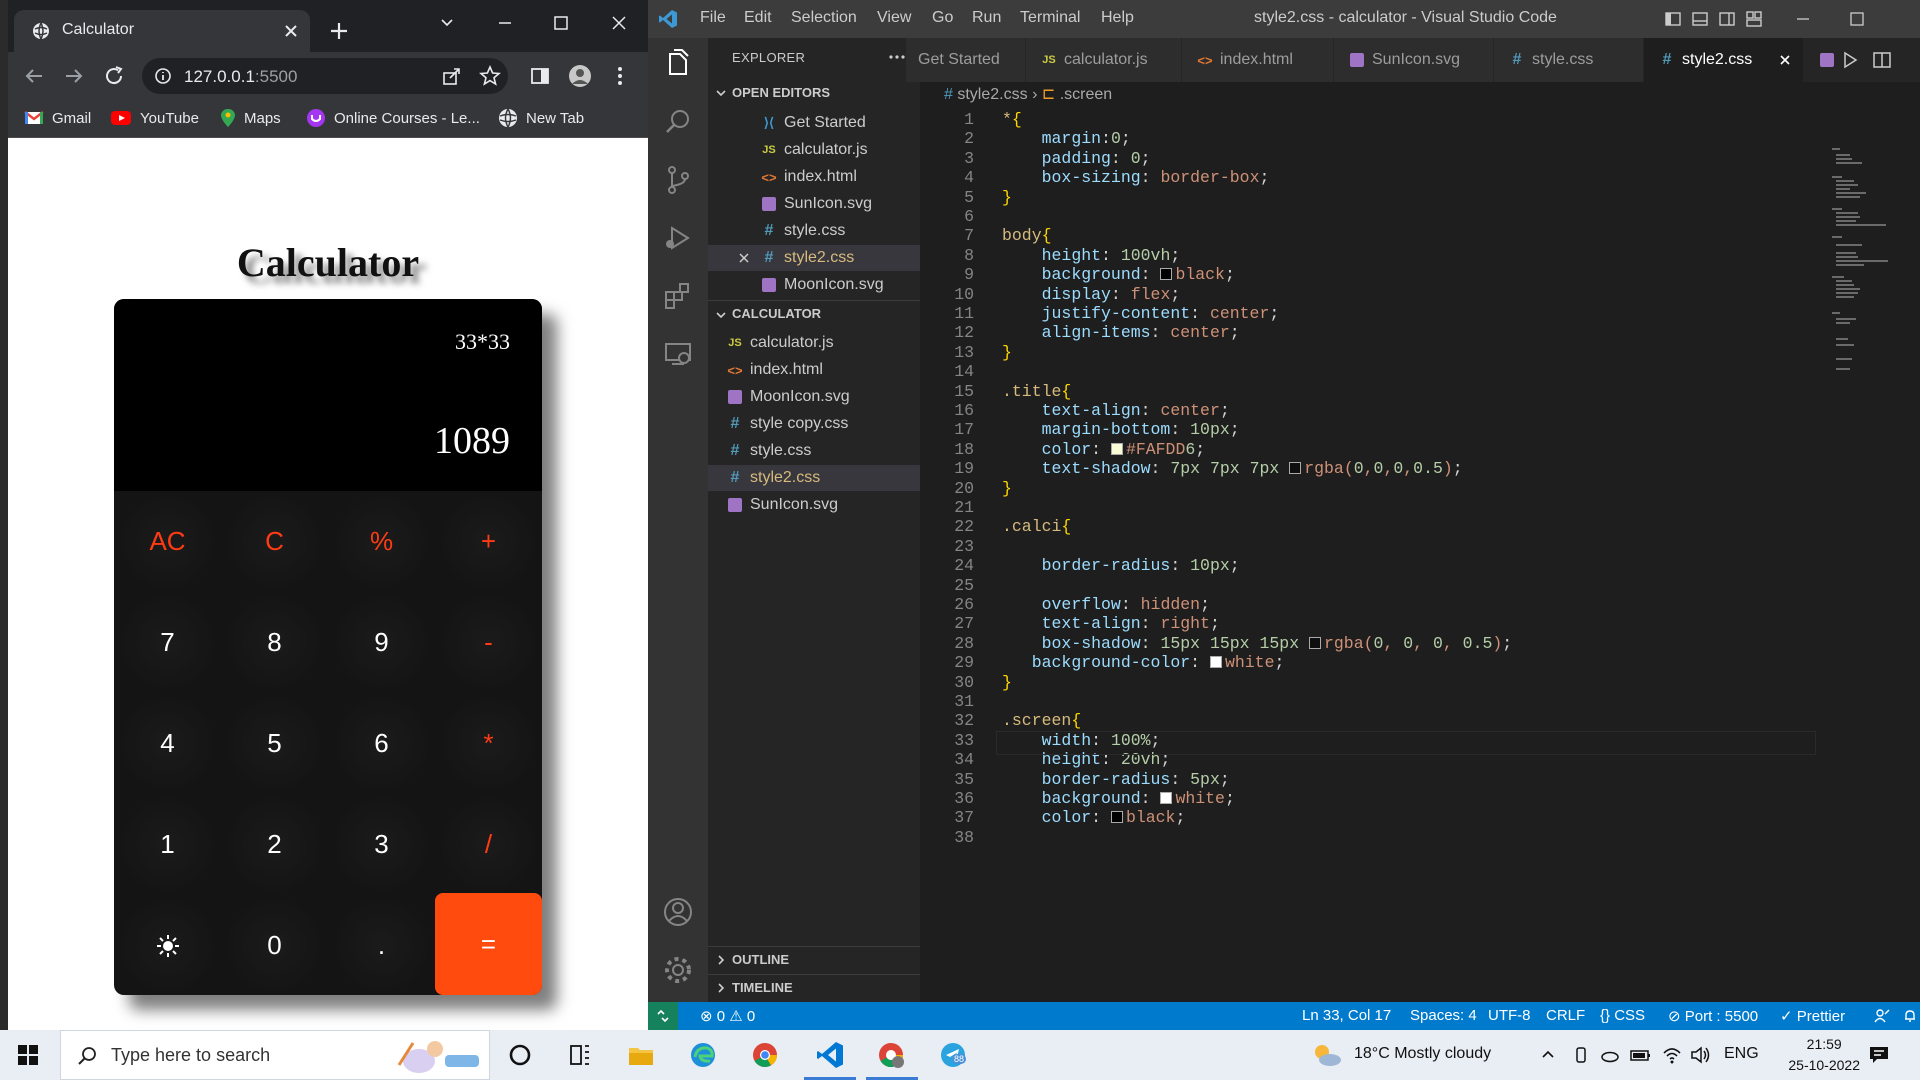  I want to click on menu-help: Help, so click(1117, 18).